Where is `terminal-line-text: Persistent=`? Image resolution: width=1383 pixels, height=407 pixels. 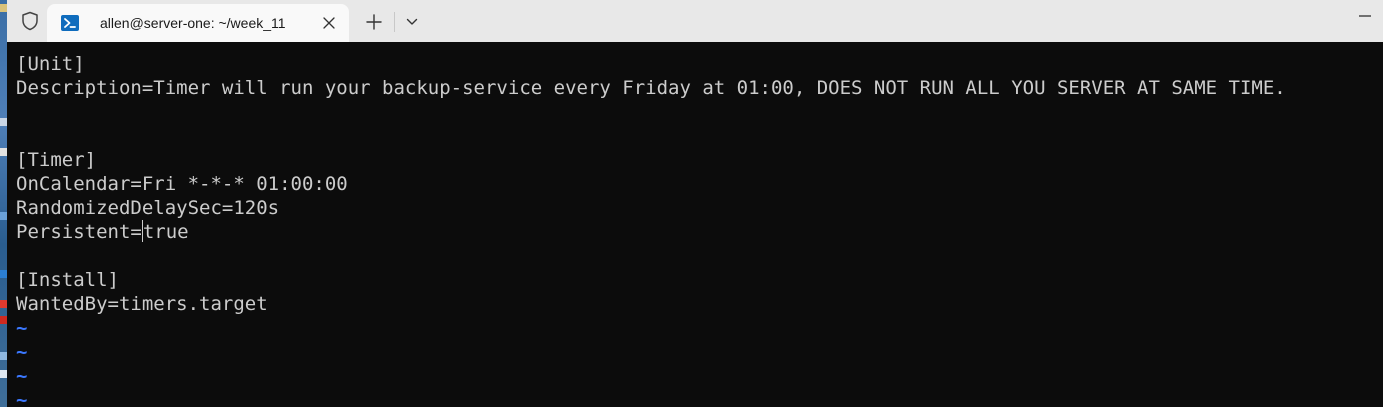 terminal-line-text: Persistent= is located at coordinates (79, 232).